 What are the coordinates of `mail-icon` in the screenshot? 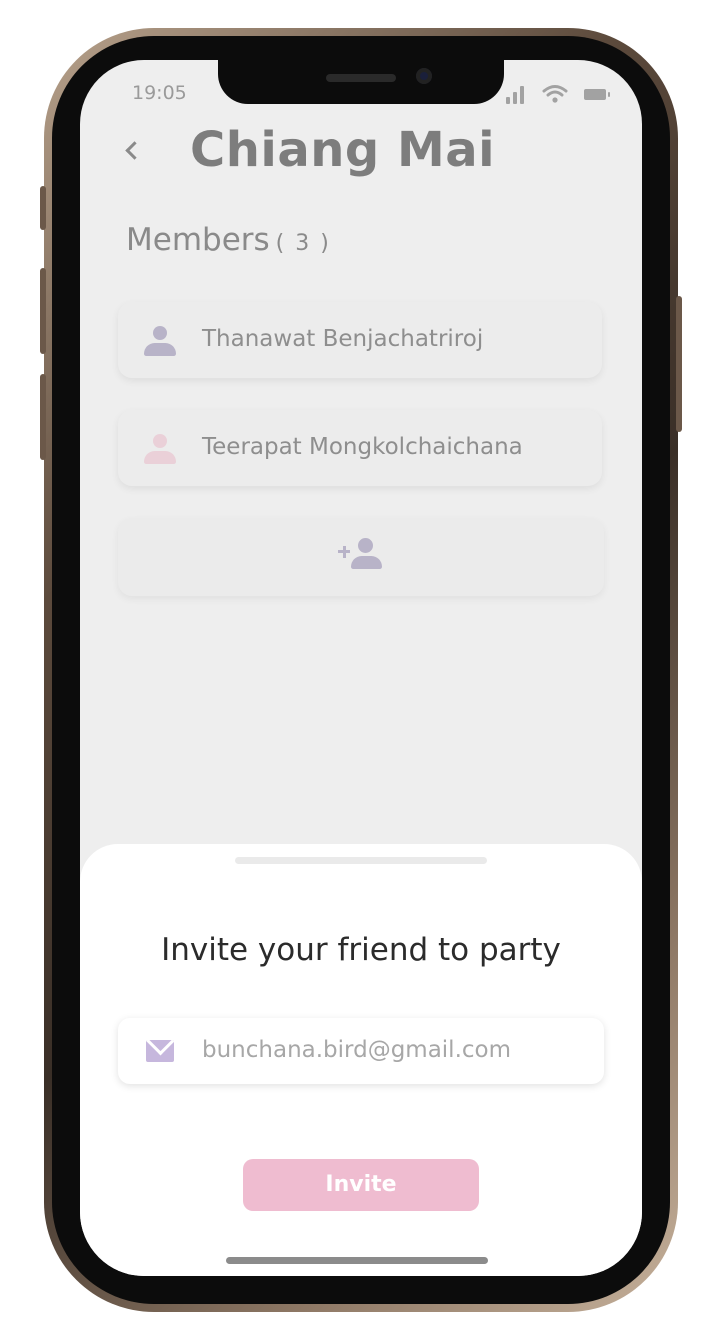 It's located at (160, 1051).